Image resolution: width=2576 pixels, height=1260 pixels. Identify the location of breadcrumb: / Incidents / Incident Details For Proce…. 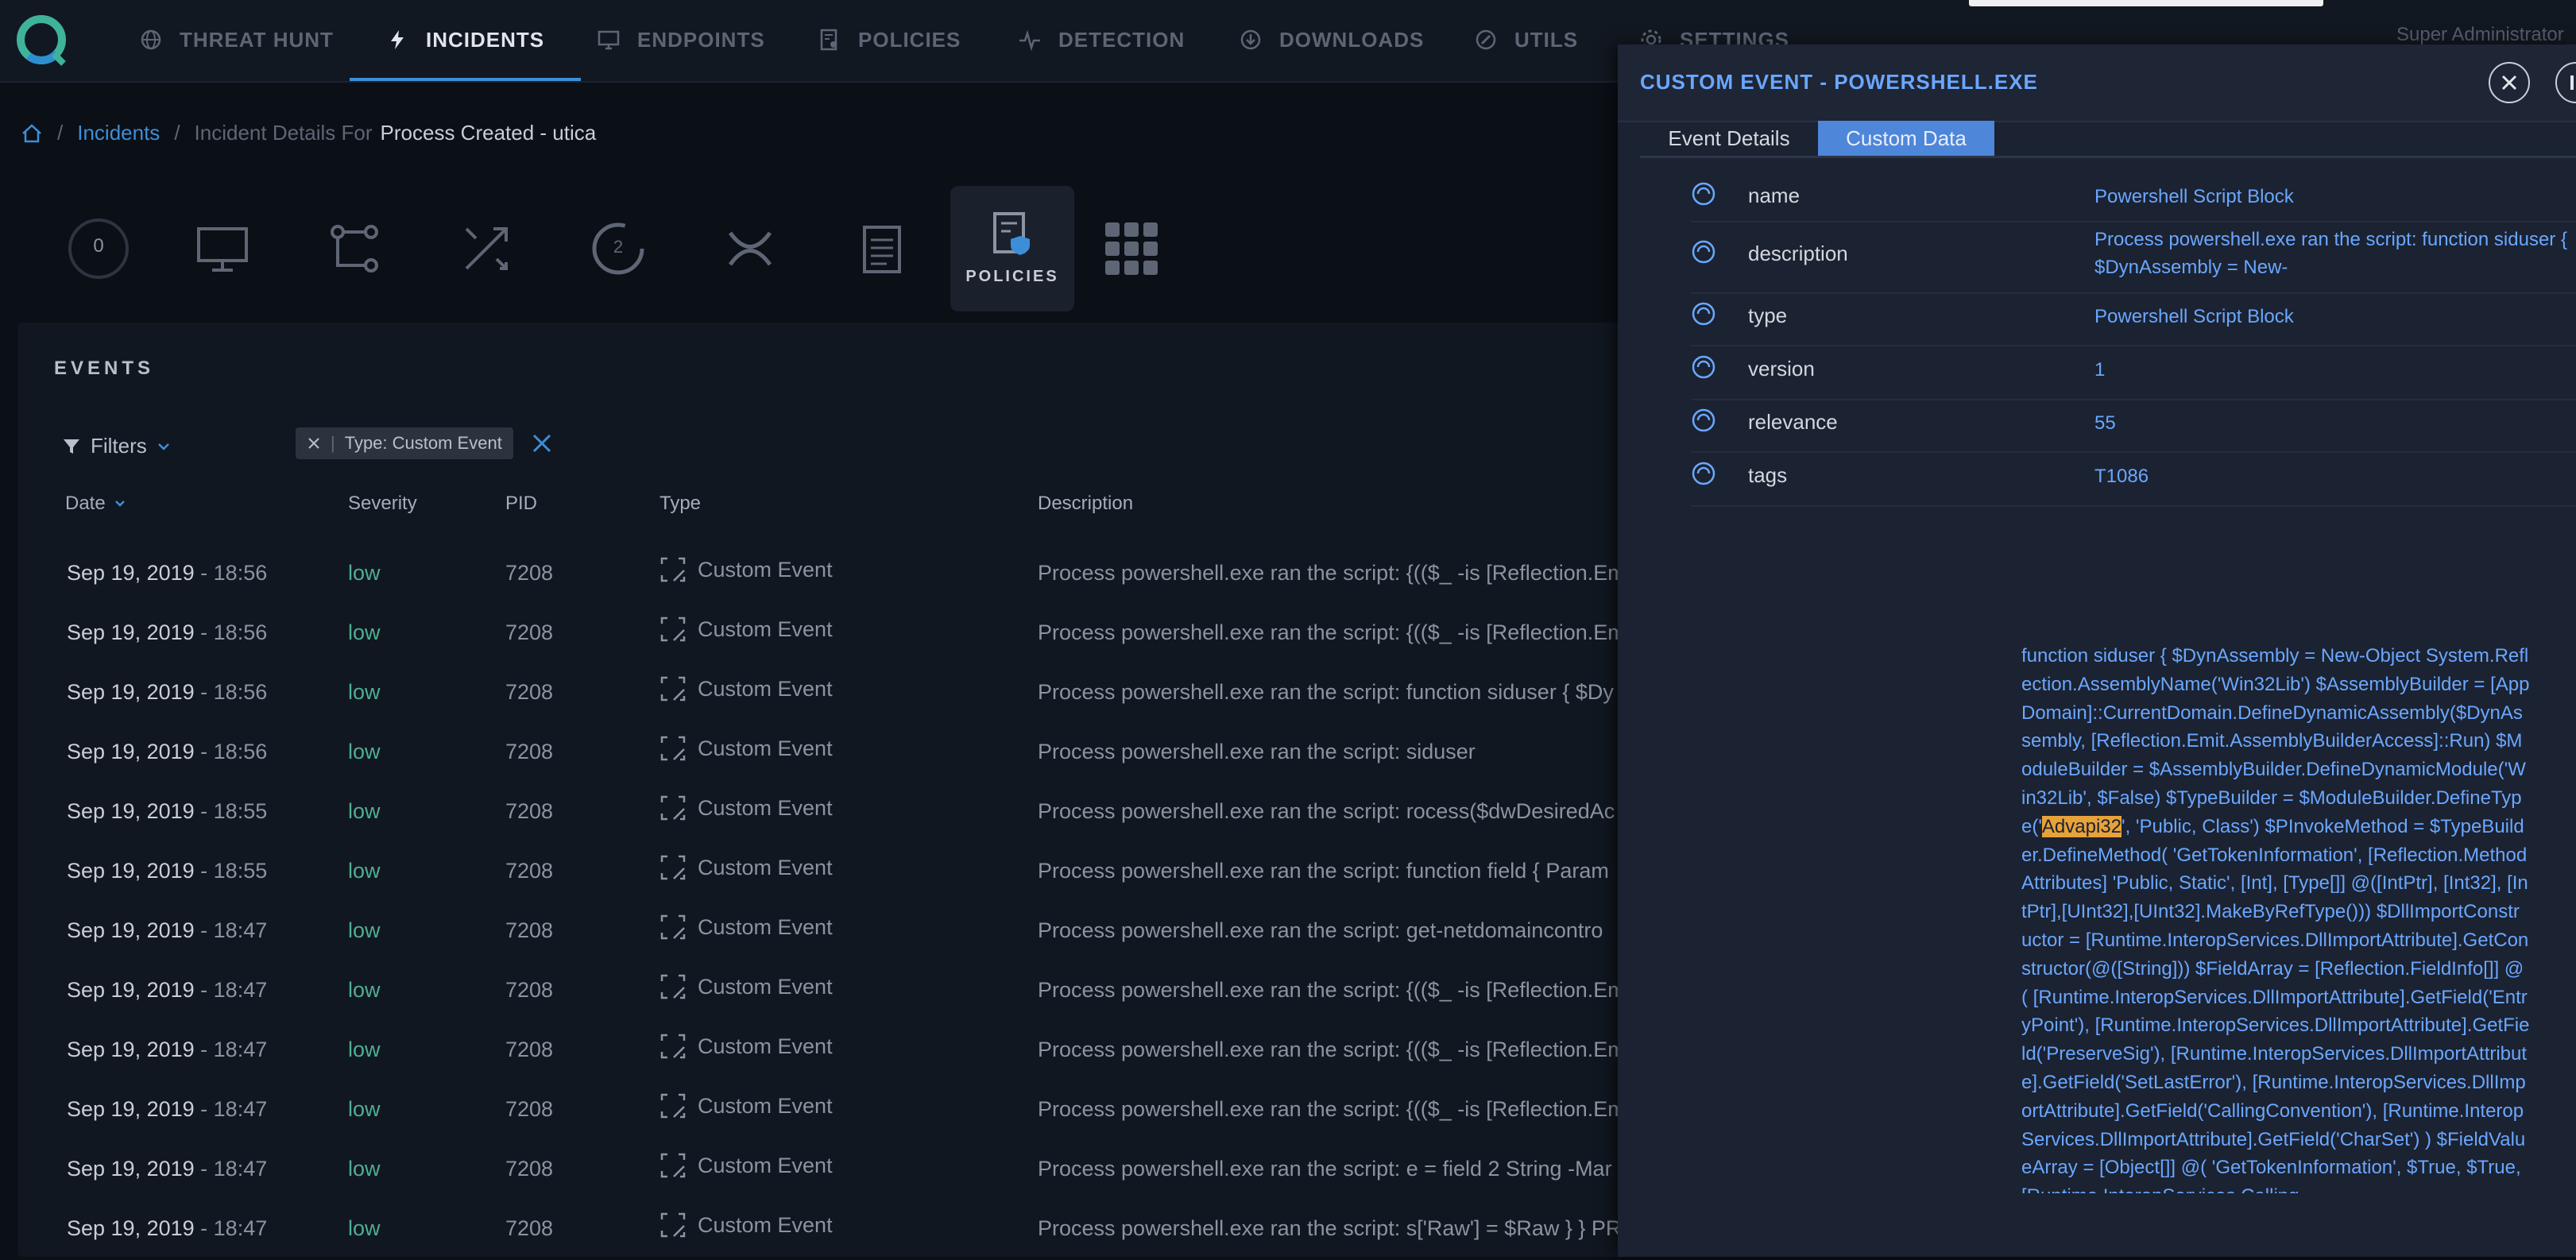
(308, 133).